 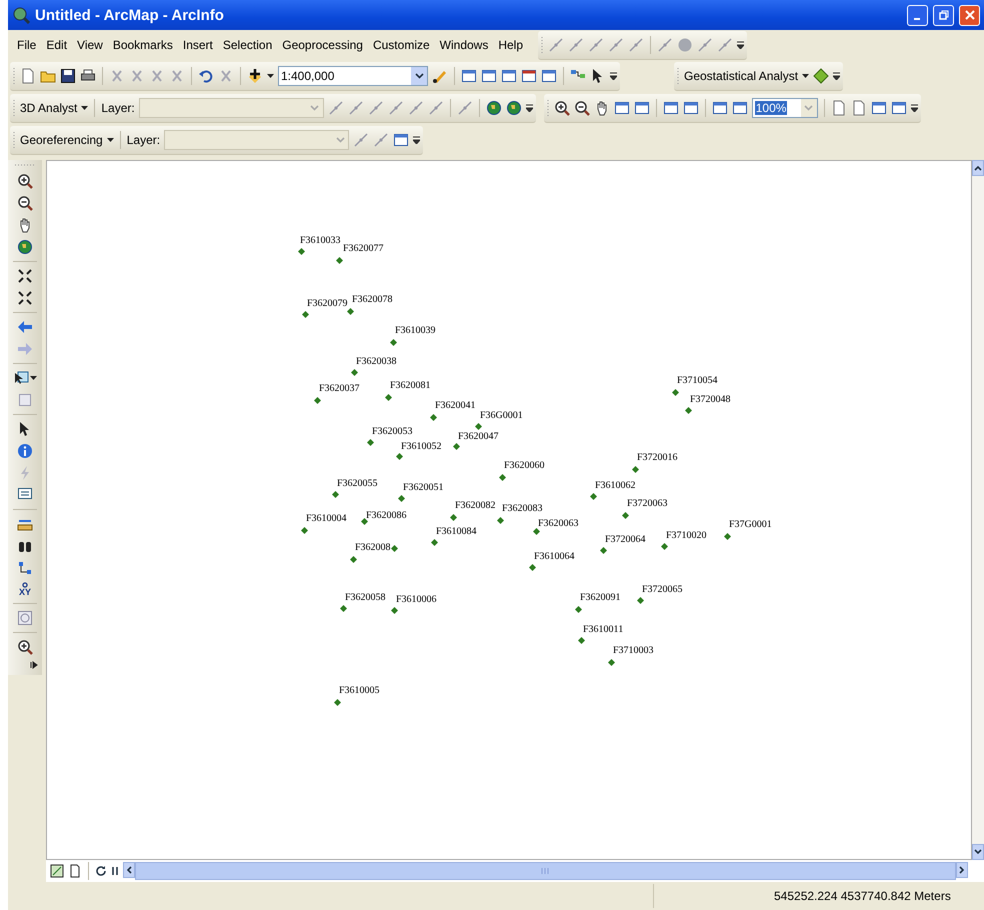 I want to click on fixed-zoom-in-icon, so click(x=25, y=276).